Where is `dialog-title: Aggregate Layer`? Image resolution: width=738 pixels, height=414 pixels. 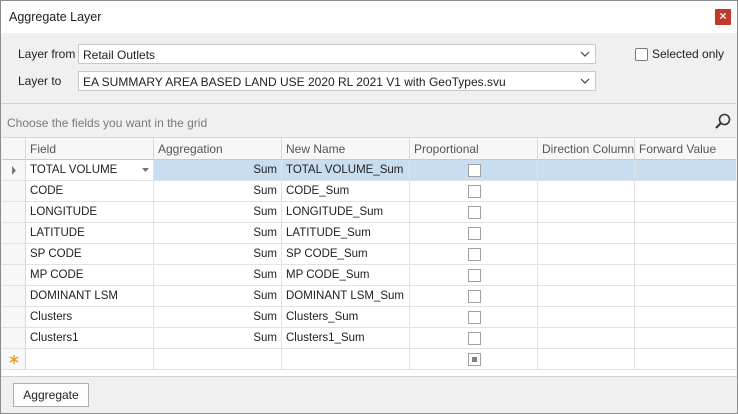
dialog-title: Aggregate Layer is located at coordinates (55, 17).